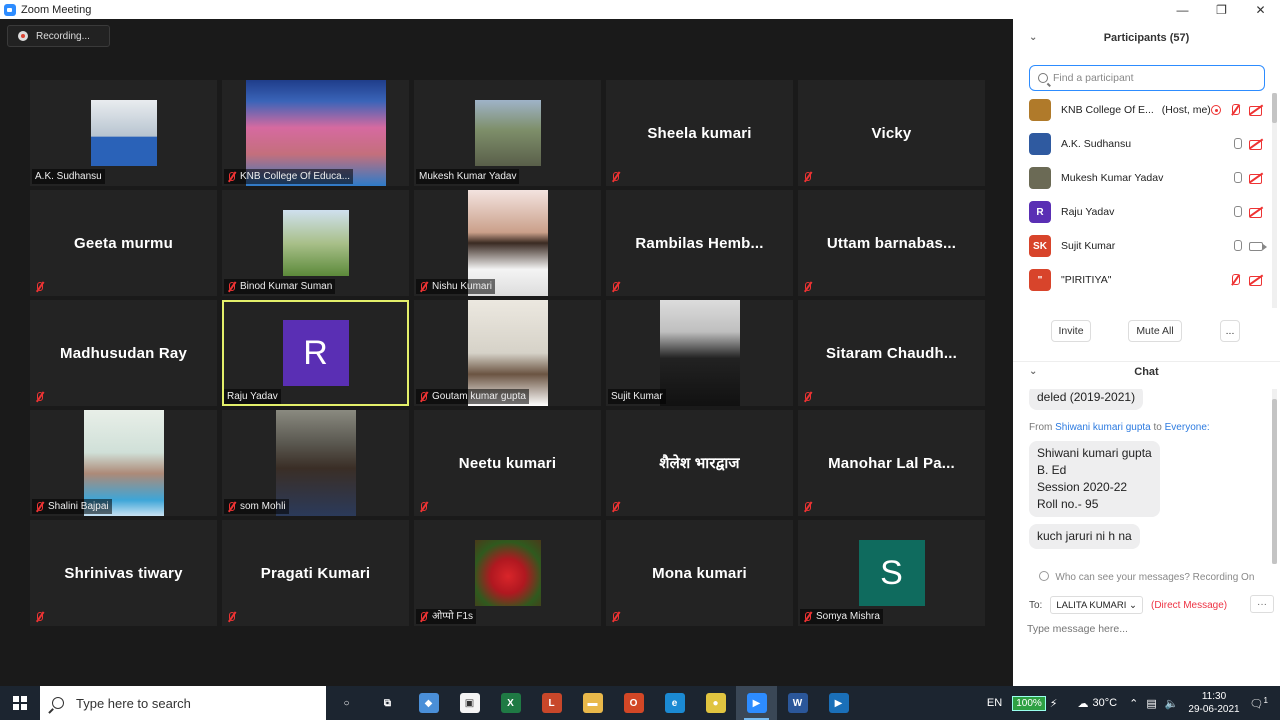 The image size is (1280, 720). Describe the element at coordinates (1147, 78) in the screenshot. I see `participant-search-input: Find a participant` at that location.